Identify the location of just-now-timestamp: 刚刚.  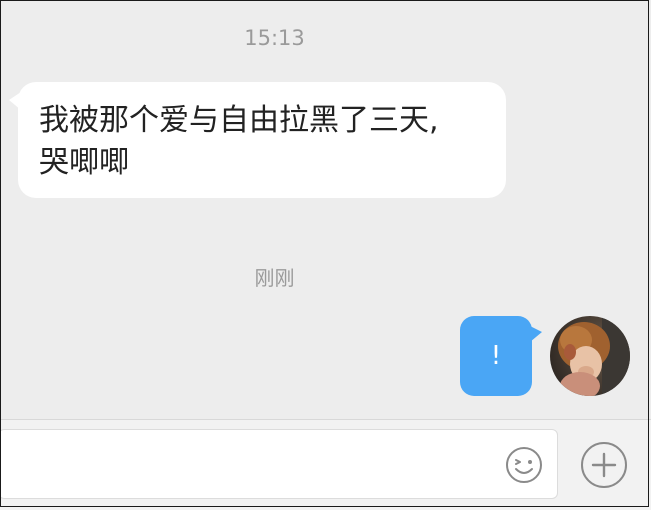
(274, 278).